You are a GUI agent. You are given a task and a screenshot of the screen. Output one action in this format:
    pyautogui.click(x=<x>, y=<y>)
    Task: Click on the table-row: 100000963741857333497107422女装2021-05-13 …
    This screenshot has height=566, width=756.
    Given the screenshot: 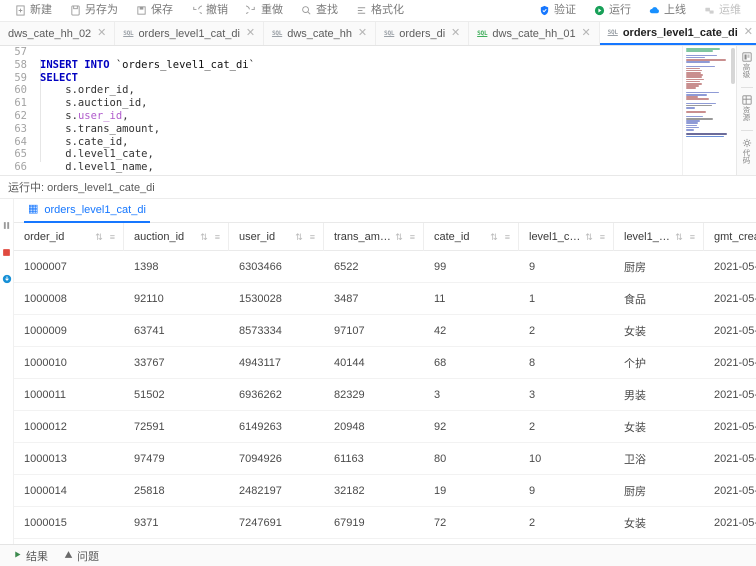 What is the action you would take?
    pyautogui.click(x=385, y=331)
    